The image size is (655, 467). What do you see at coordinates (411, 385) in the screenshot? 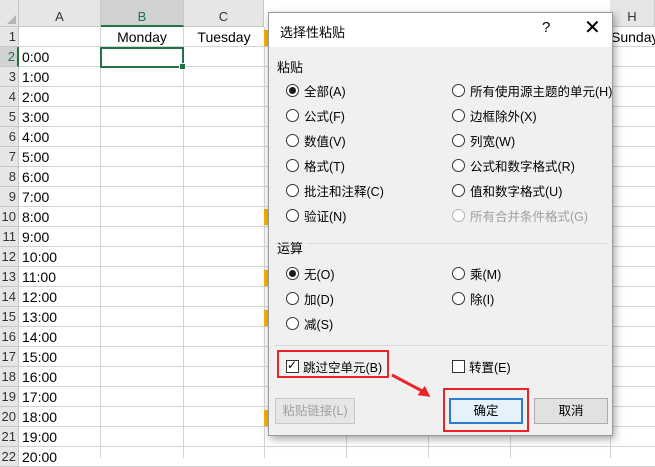
I see `annotation-arrow-icon` at bounding box center [411, 385].